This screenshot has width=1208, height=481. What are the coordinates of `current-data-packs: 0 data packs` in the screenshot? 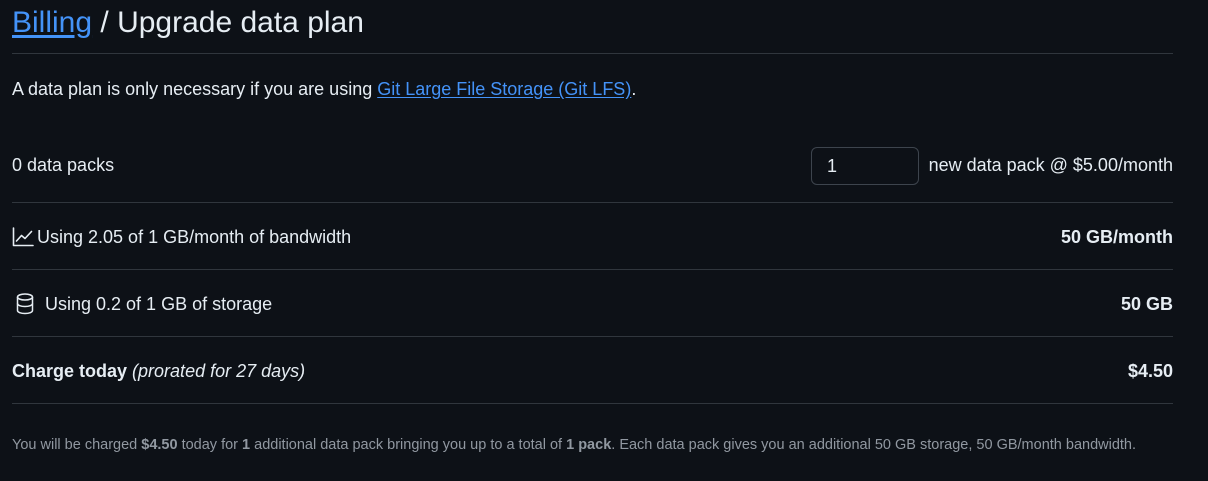 It's located at (63, 165).